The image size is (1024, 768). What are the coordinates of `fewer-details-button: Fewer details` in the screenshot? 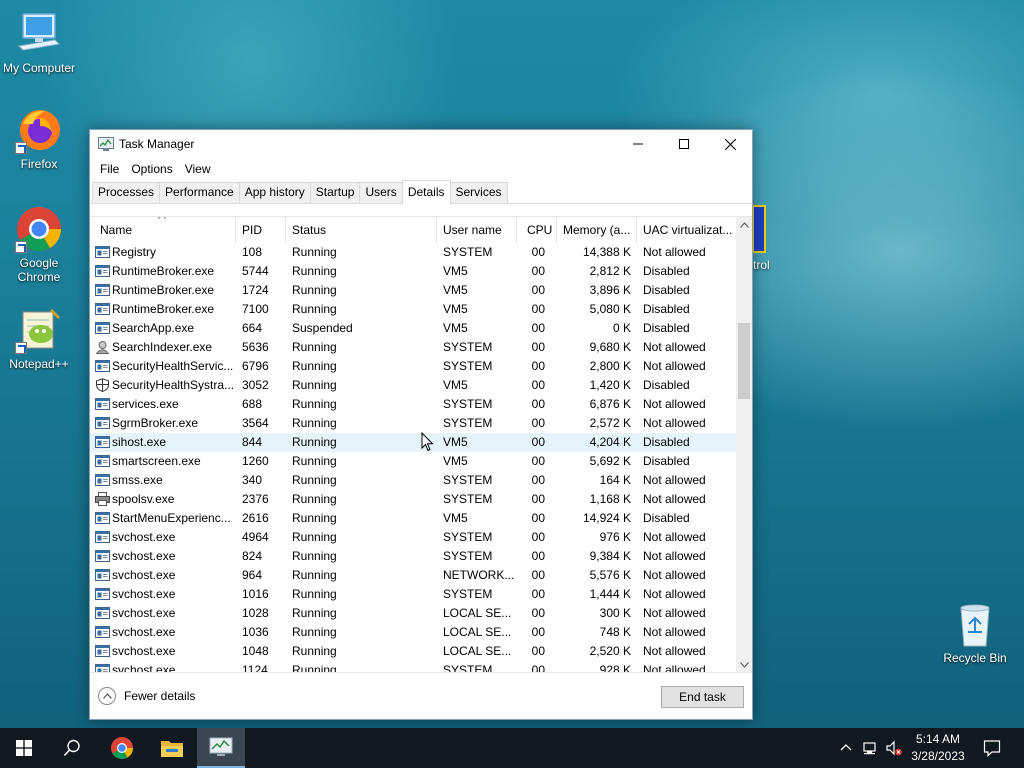 It's located at (146, 696).